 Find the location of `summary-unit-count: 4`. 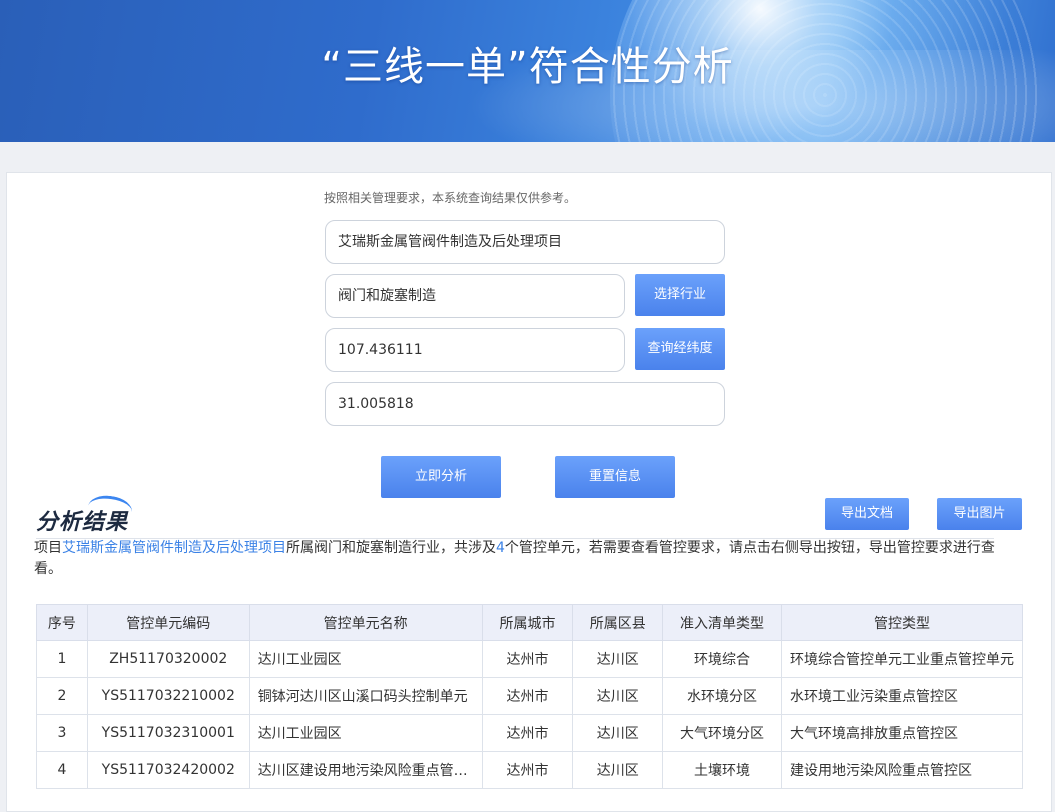

summary-unit-count: 4 is located at coordinates (500, 548).